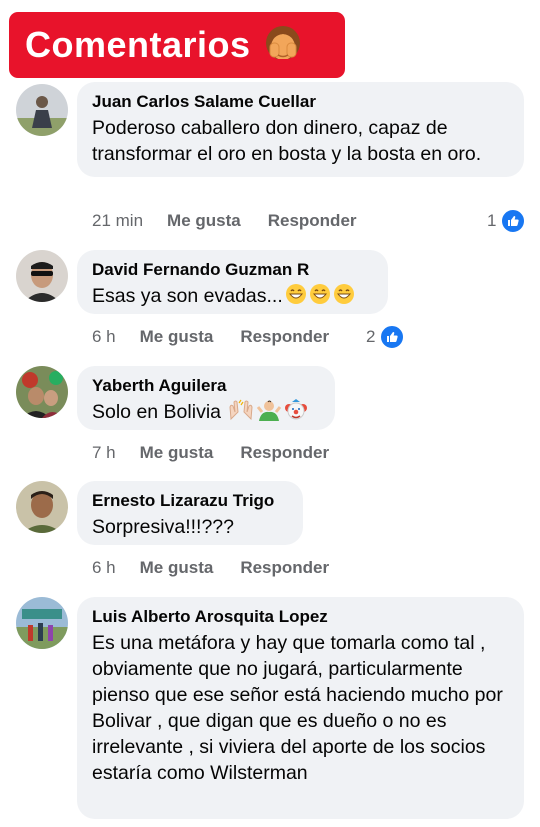 This screenshot has width=540, height=827. Describe the element at coordinates (156, 412) in the screenshot. I see `comment-text: Solo en Bolivia` at that location.